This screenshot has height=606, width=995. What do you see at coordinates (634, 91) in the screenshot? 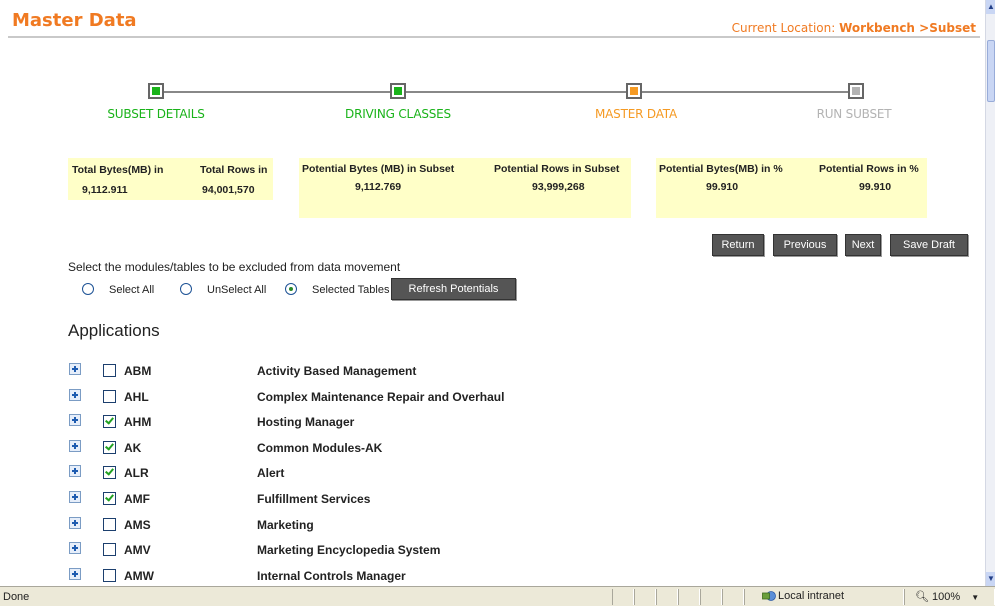
I see `step-marker-master-data` at bounding box center [634, 91].